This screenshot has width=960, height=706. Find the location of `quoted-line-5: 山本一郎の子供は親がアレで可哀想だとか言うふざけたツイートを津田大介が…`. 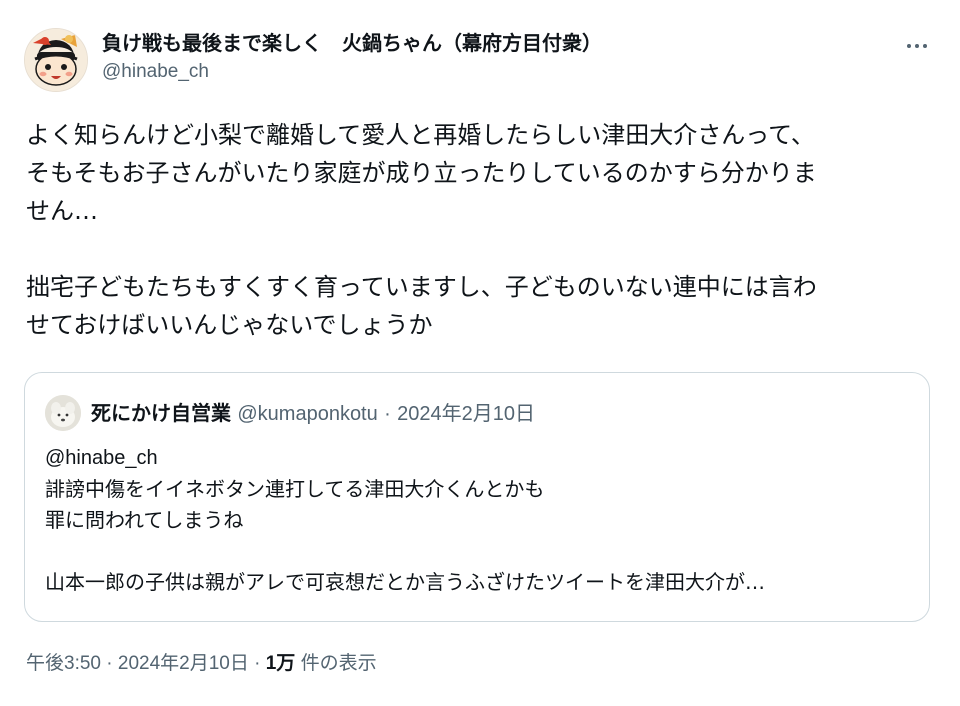

quoted-line-5: 山本一郎の子供は親がアレで可哀想だとか言うふざけたツイートを津田大介が… is located at coordinates (405, 582).